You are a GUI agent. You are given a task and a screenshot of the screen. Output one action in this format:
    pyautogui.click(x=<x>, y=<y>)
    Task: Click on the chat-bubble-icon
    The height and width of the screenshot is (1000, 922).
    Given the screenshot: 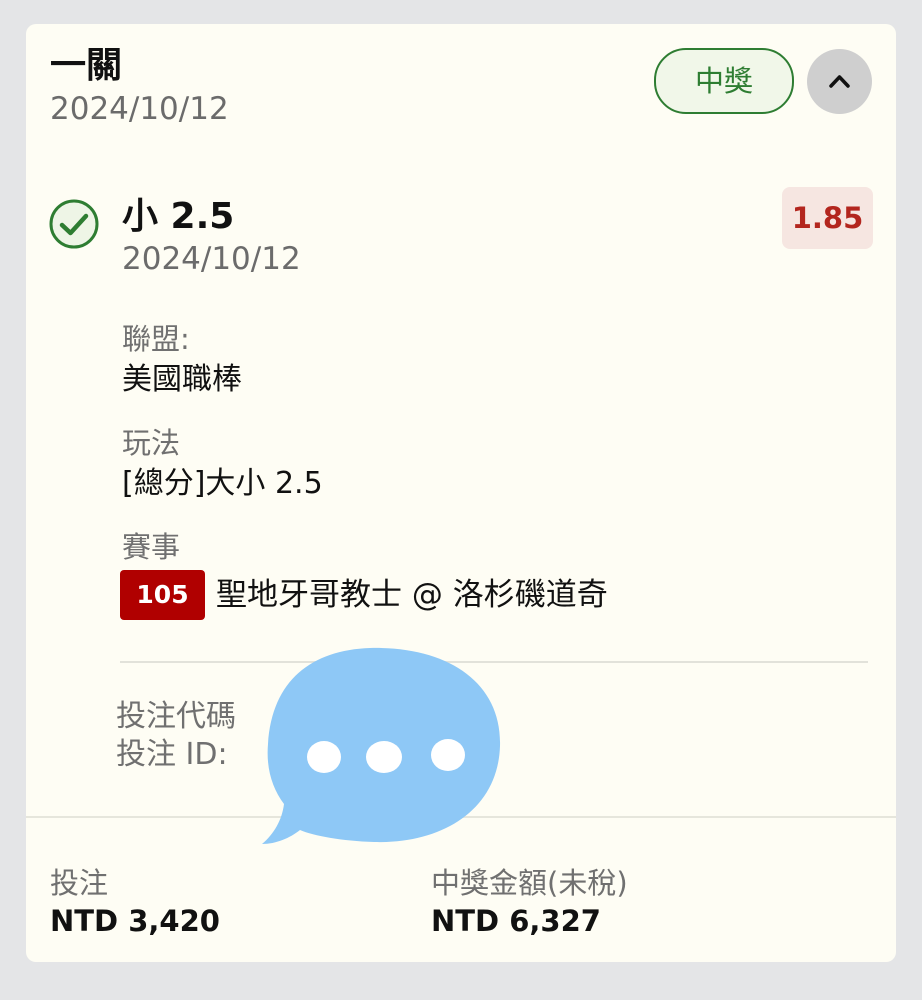 What is the action you would take?
    pyautogui.click(x=381, y=745)
    